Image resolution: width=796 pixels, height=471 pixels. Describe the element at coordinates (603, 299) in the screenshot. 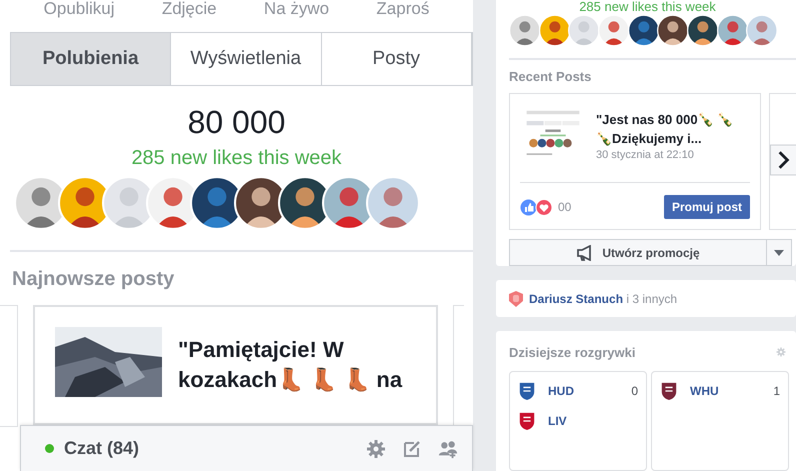

I see `friends-like-text: Dariusz Stanuch i 3 innych` at that location.